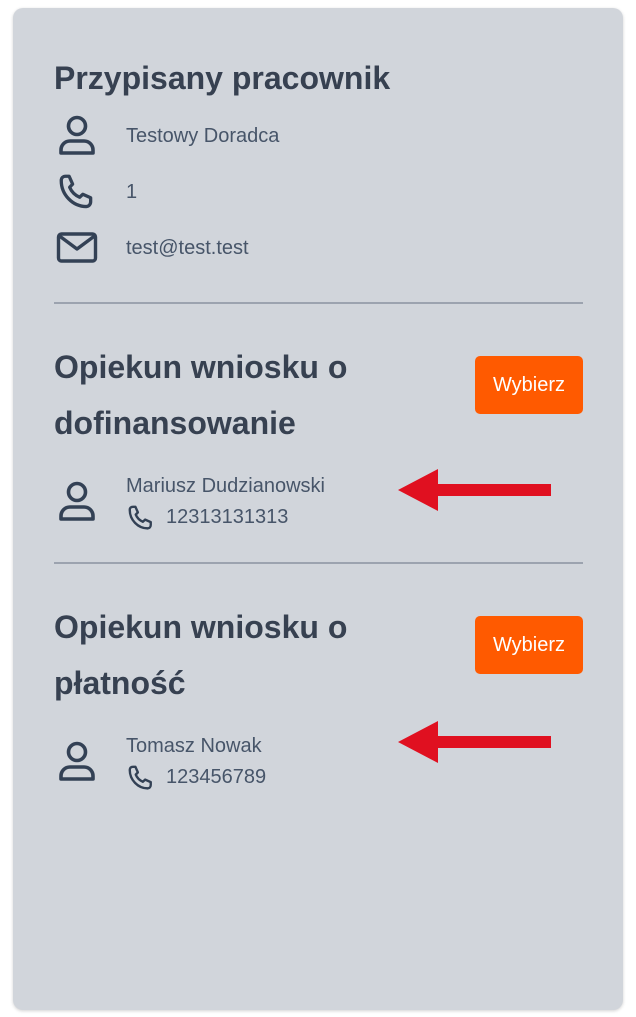 The width and height of the screenshot is (636, 1017). I want to click on guardian-funding-phone: 12313131313, so click(227, 517).